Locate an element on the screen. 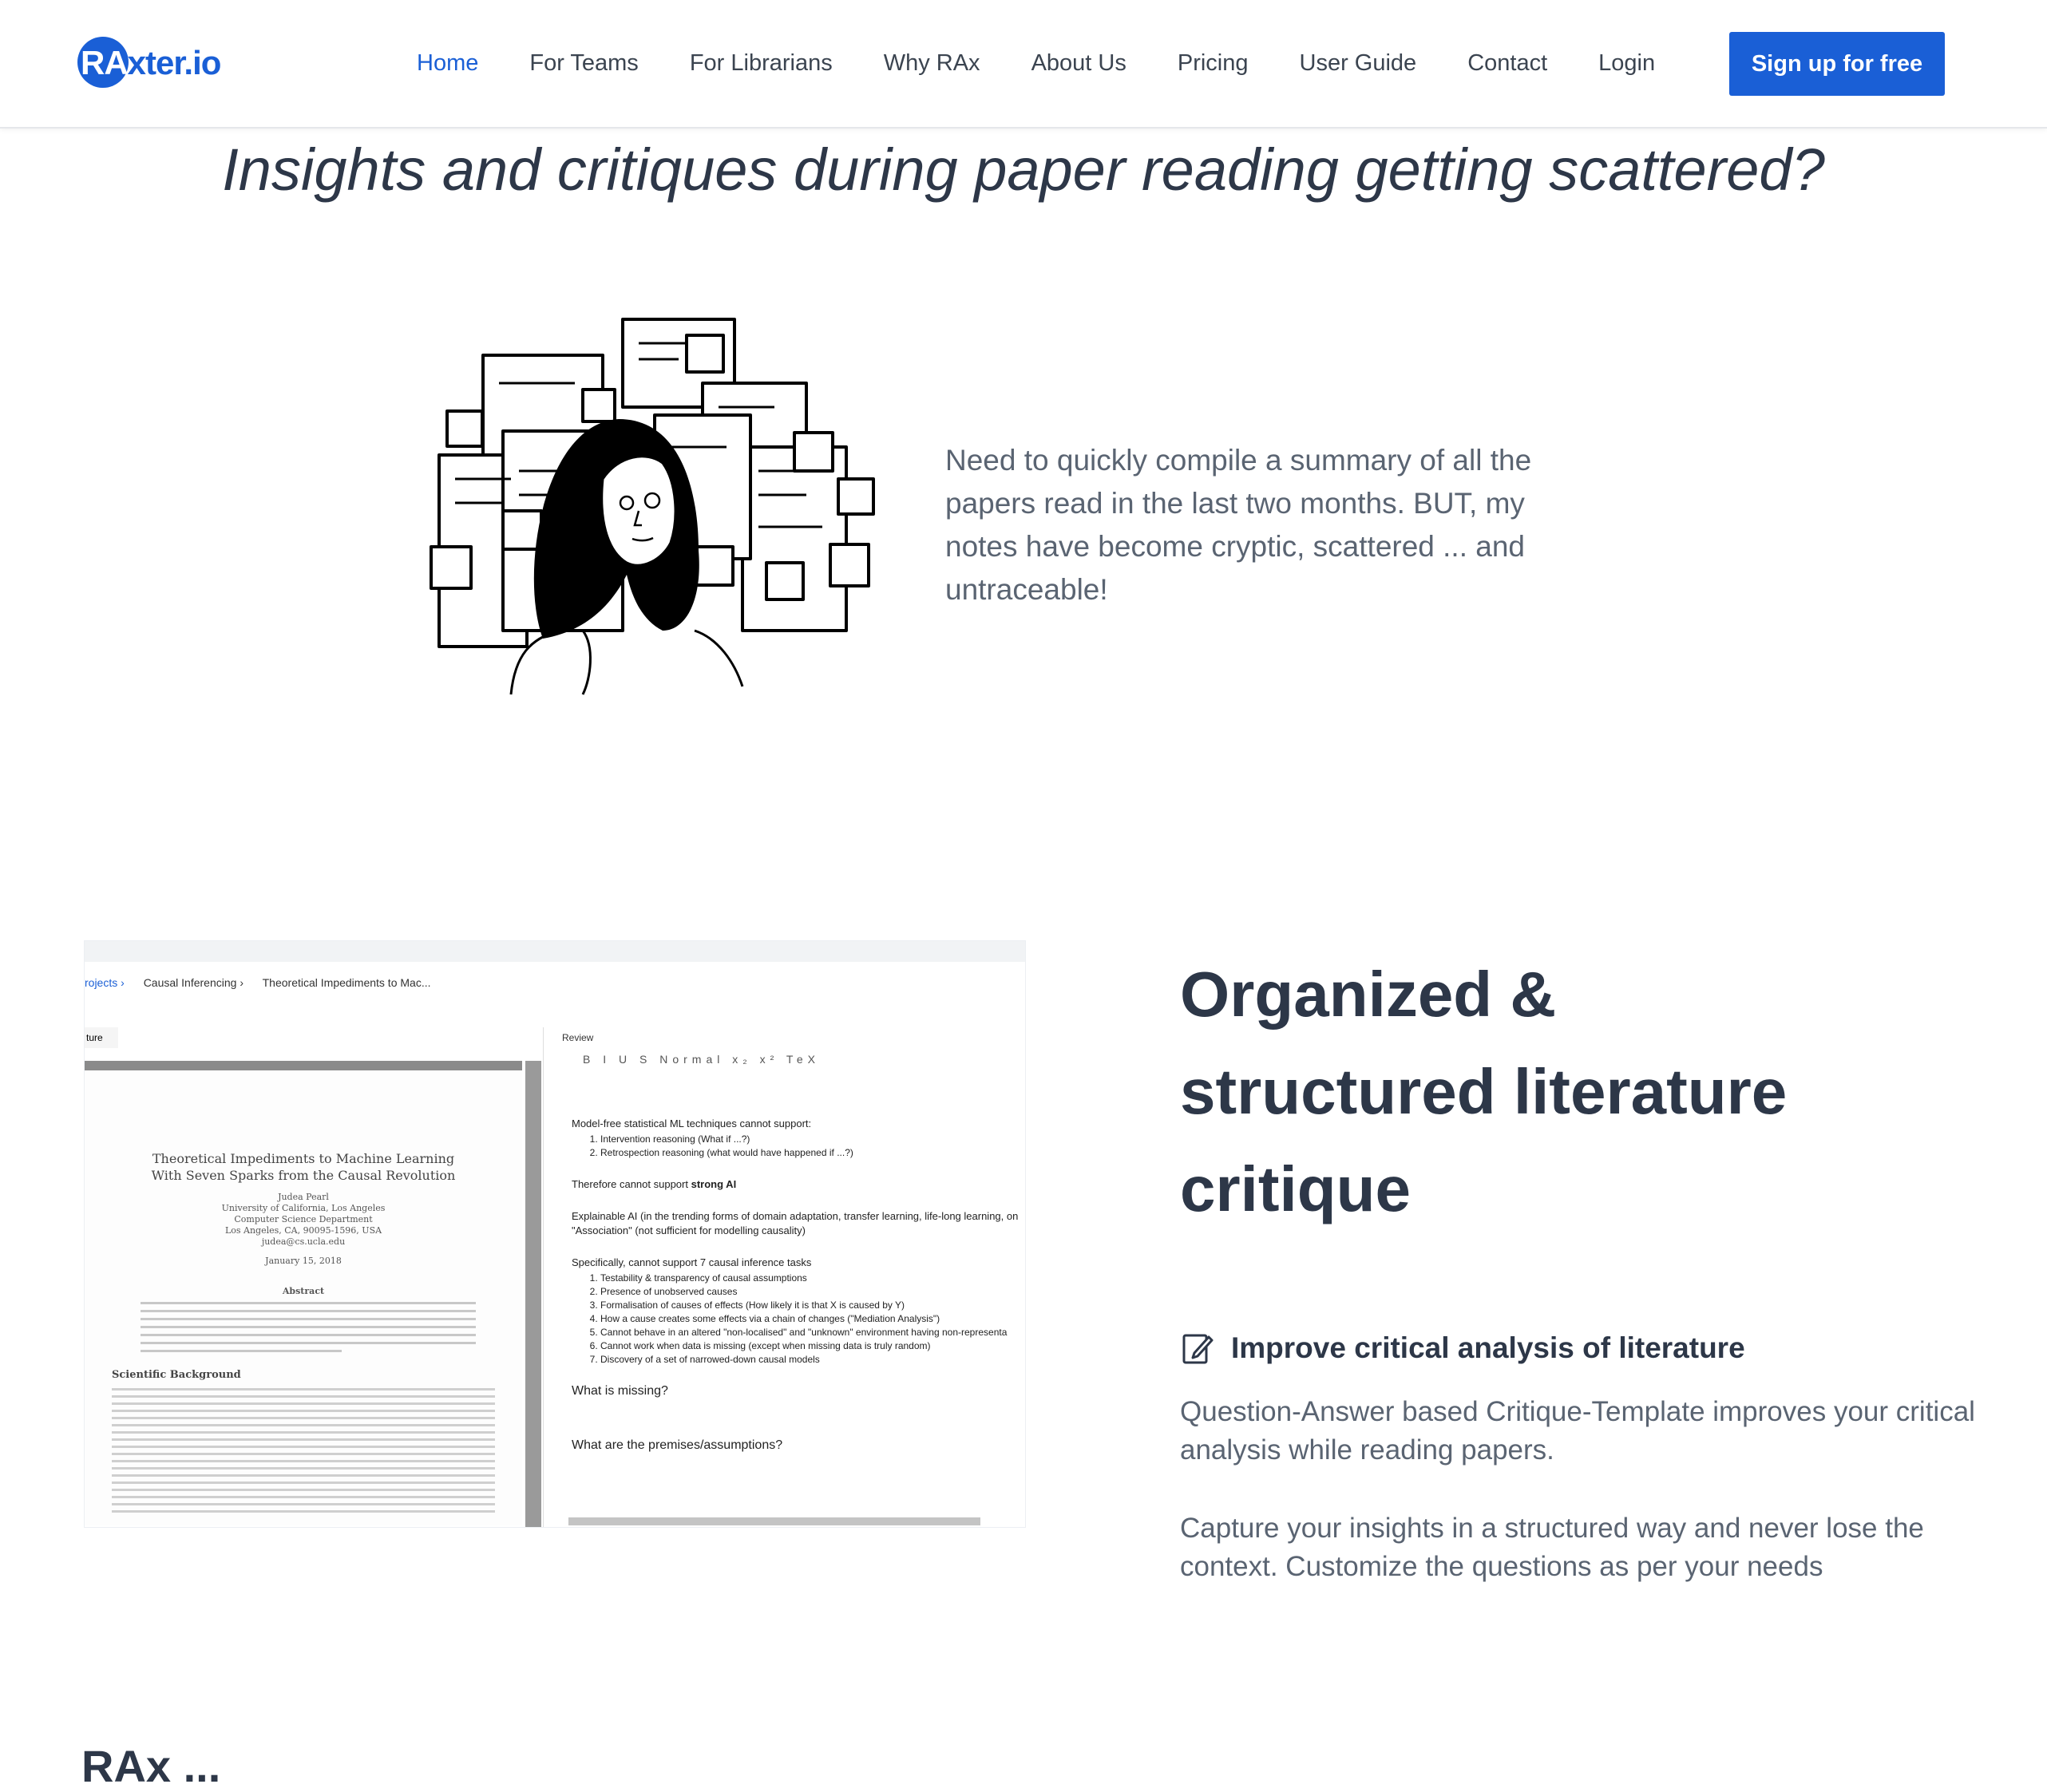 This screenshot has height=1792, width=2047. review-tab: Review is located at coordinates (577, 1037).